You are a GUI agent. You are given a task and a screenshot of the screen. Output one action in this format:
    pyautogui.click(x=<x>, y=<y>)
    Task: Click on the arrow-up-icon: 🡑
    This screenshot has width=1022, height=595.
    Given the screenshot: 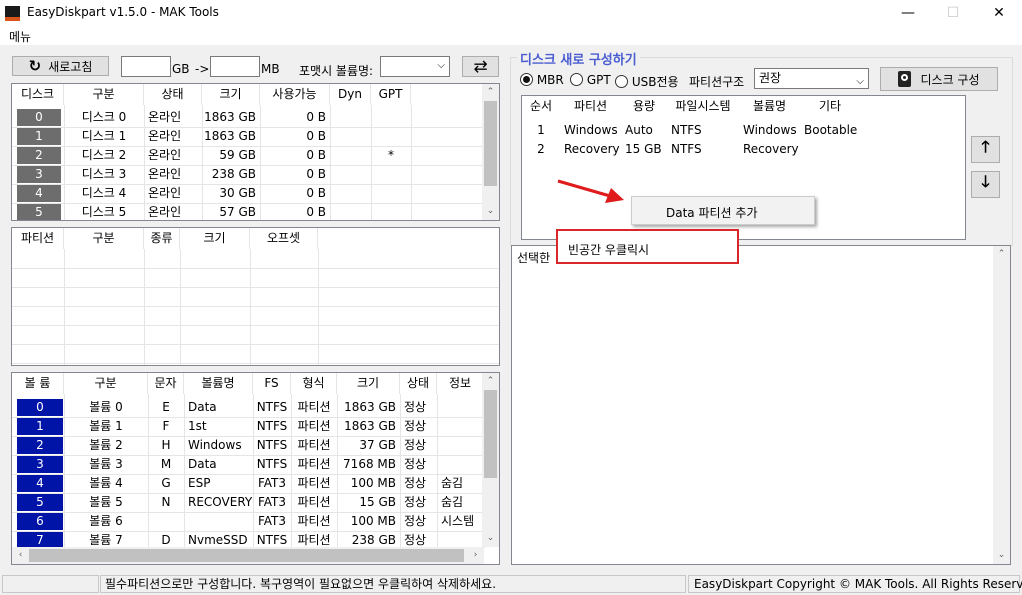 What is the action you would take?
    pyautogui.click(x=985, y=146)
    